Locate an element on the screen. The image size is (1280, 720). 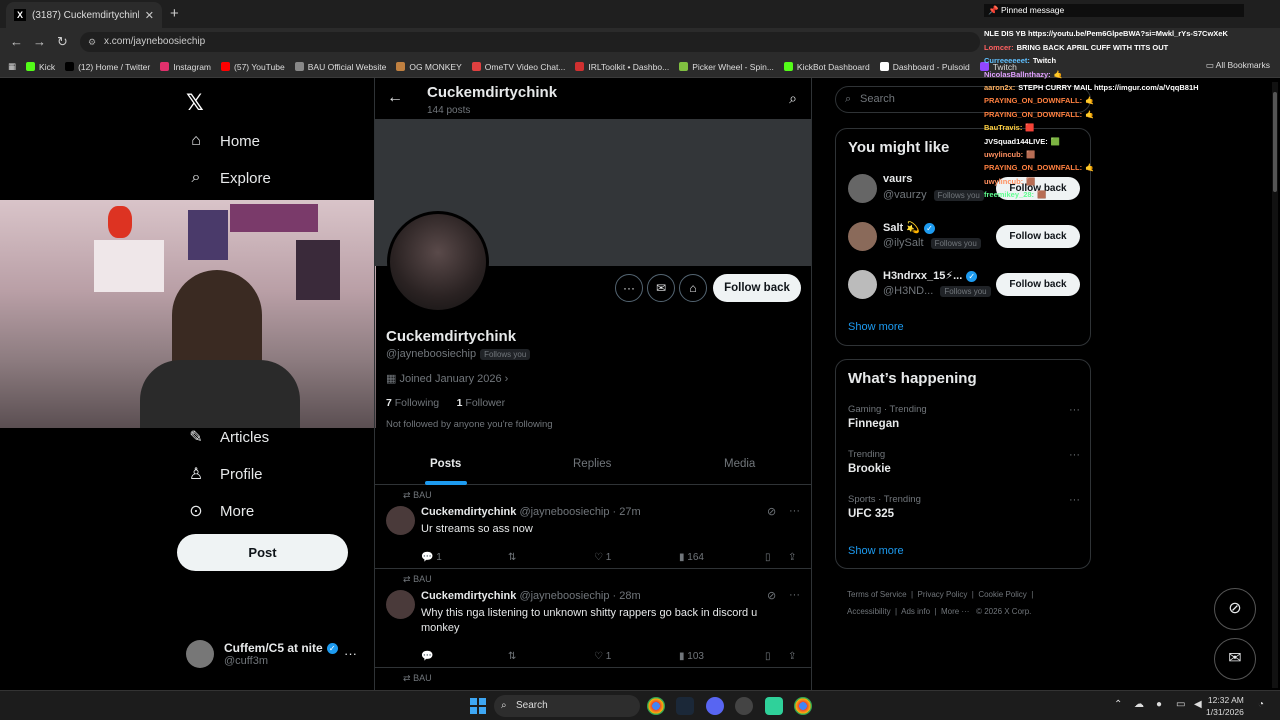
profile-avatar is located at coordinates (438, 262).